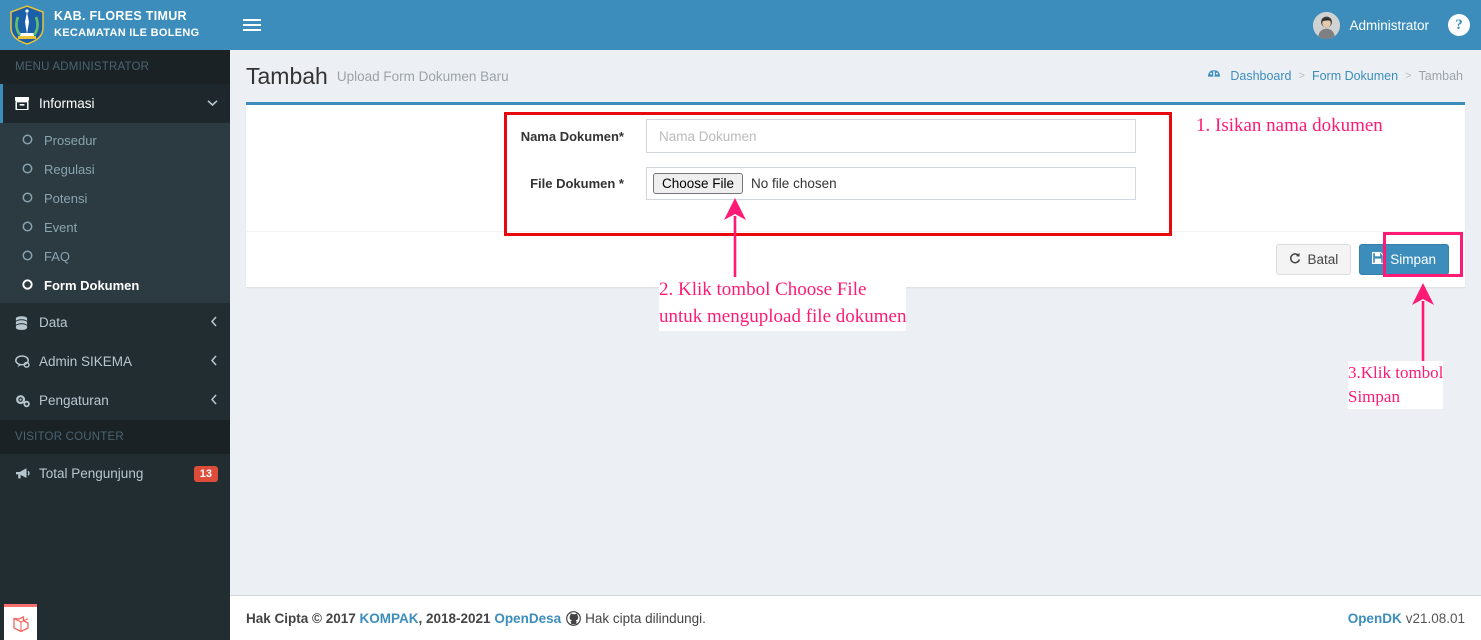 The image size is (1481, 640). I want to click on file-dokumen-label: File Dokumen *, so click(577, 183).